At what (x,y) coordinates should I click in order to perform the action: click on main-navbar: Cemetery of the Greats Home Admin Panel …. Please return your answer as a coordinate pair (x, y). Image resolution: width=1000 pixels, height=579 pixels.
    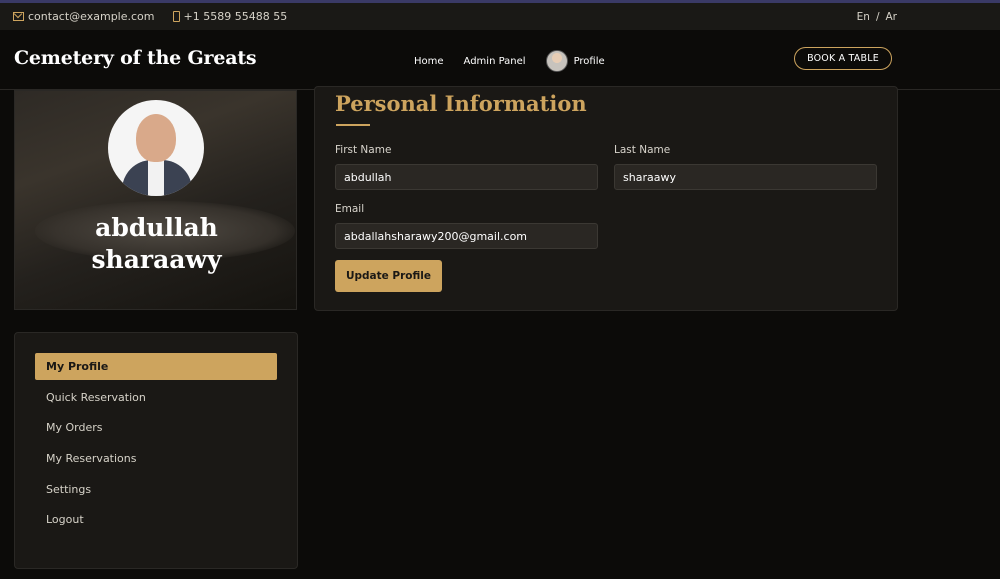
    Looking at the image, I should click on (500, 60).